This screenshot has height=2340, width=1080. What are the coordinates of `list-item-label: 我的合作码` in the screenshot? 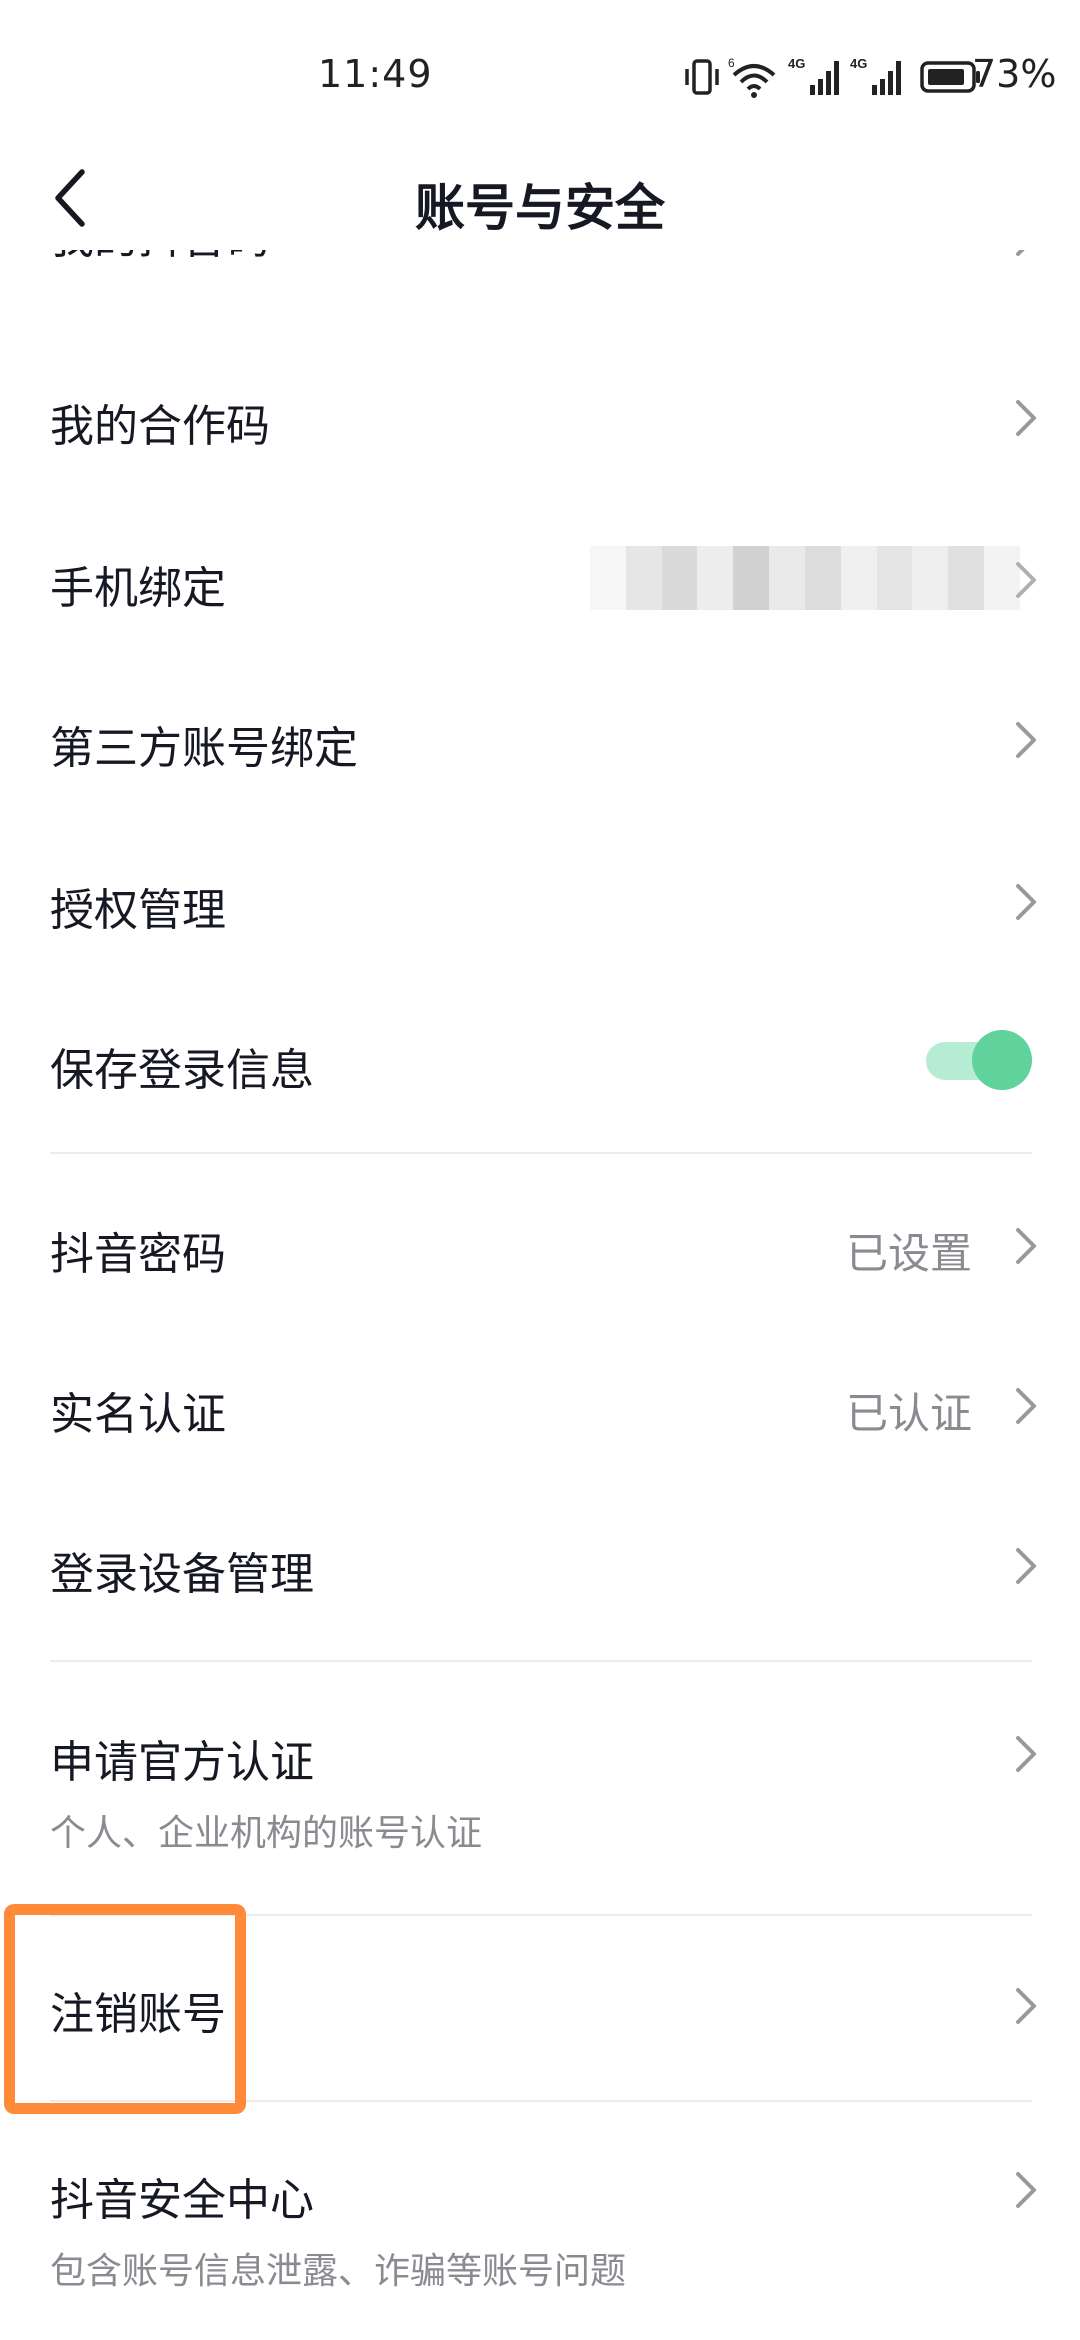 It's located at (160, 426).